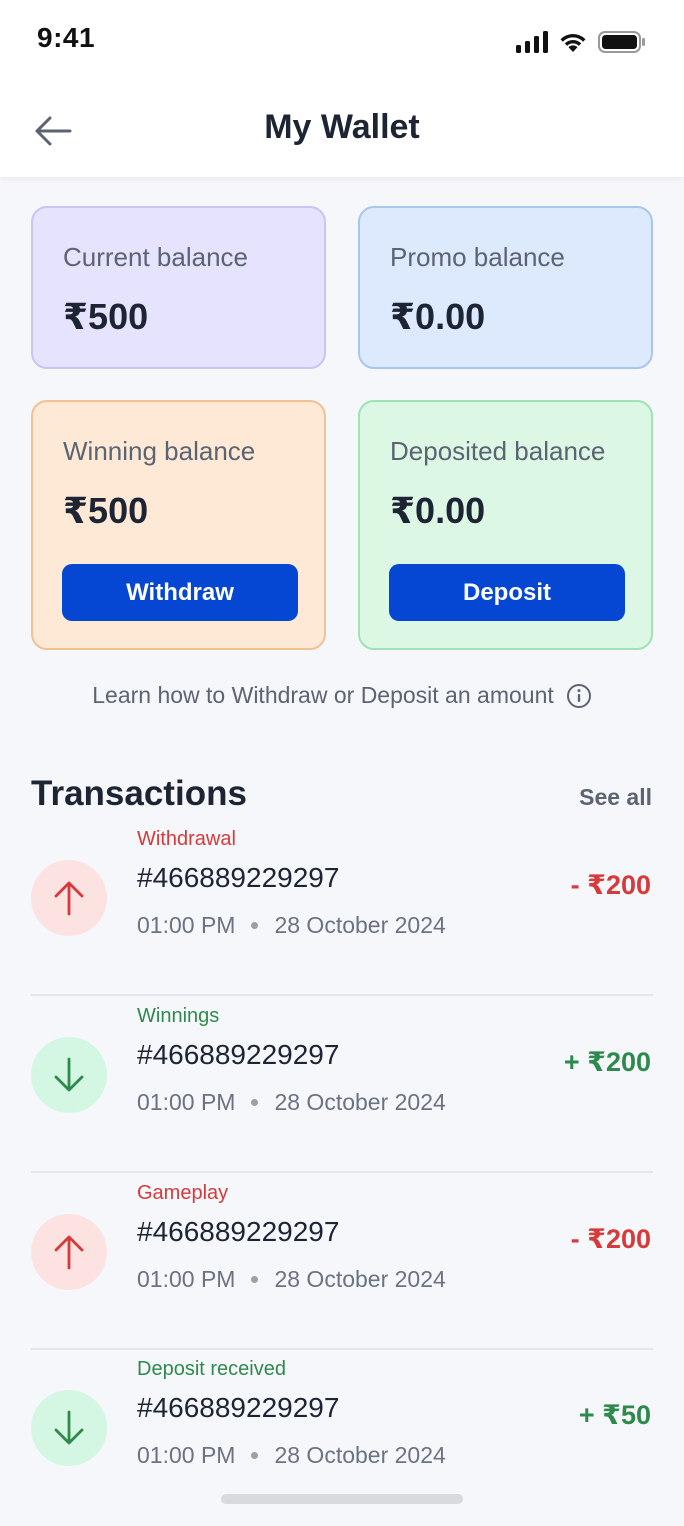  Describe the element at coordinates (139, 793) in the screenshot. I see `transactions-title: Transactions` at that location.